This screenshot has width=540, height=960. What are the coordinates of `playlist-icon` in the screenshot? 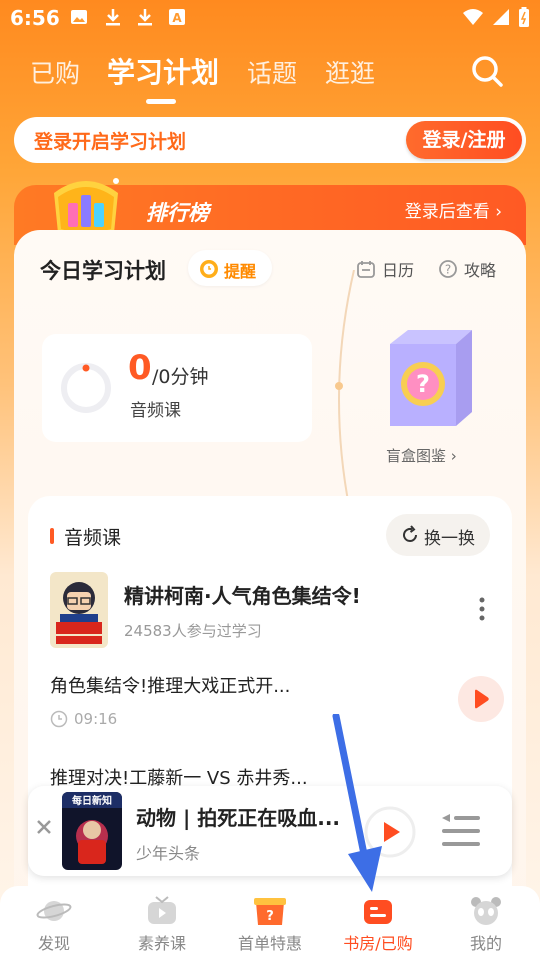 It's located at (461, 831).